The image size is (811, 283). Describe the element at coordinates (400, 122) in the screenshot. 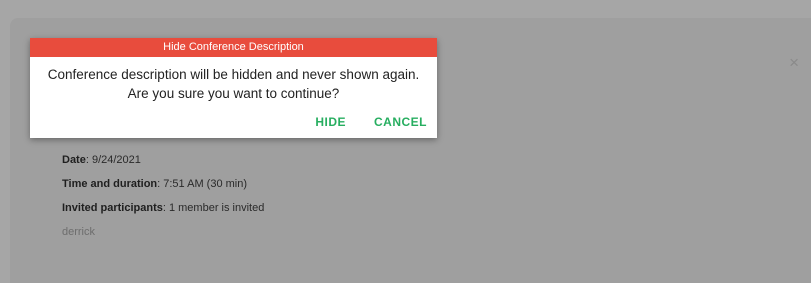

I see `cancel-button: CANCEL` at that location.